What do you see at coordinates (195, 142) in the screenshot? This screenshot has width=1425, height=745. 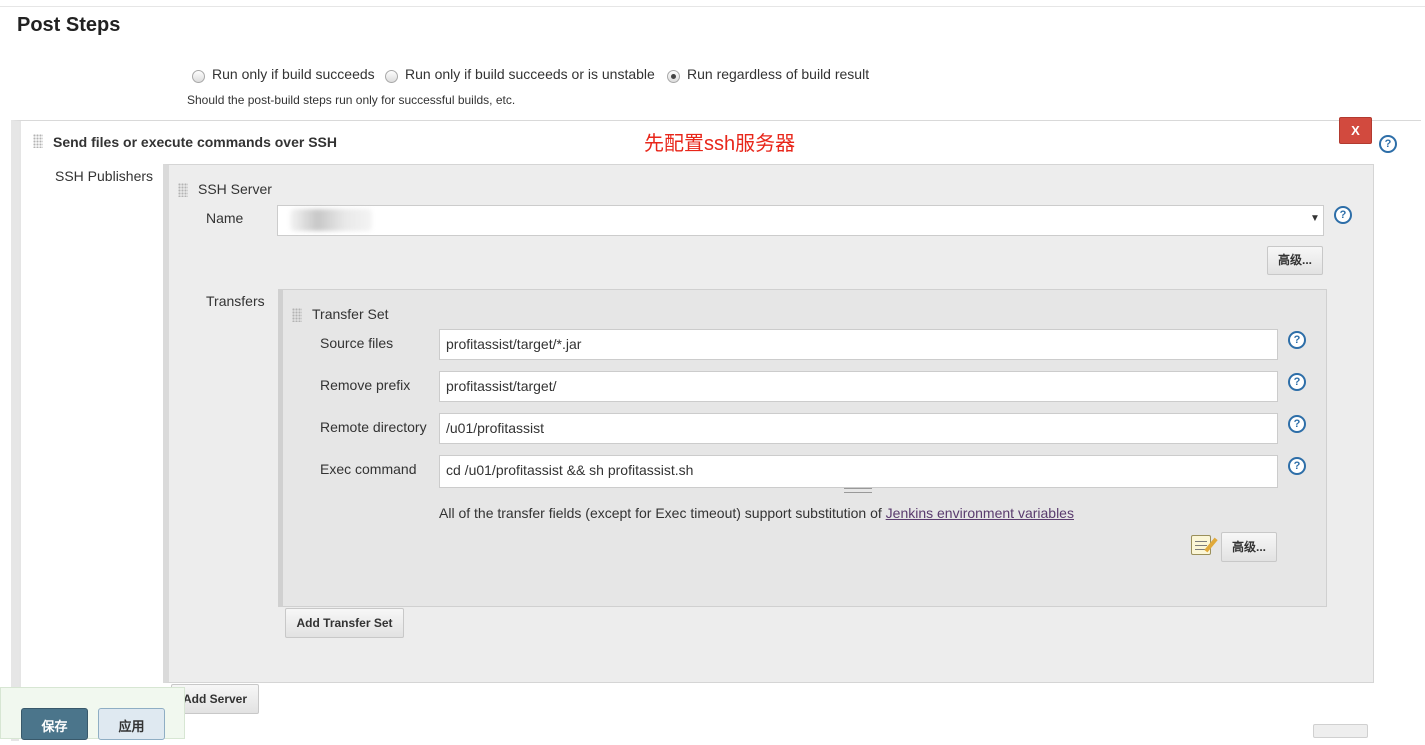 I see `ssh-step-title: Send files or execute commands over SSH` at bounding box center [195, 142].